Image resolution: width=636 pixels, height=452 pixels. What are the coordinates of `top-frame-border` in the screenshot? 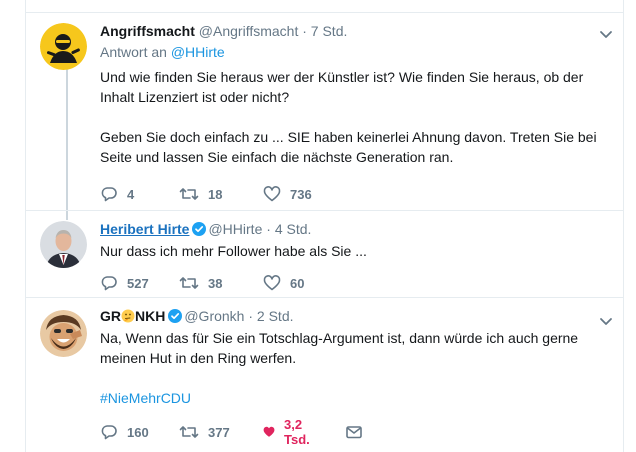 It's located at (324, 6).